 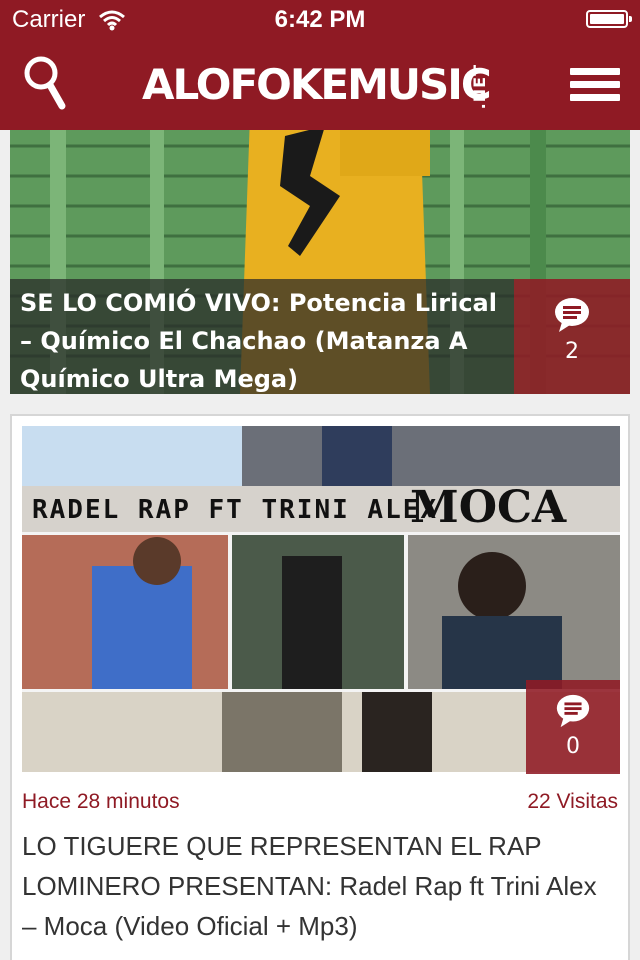 I want to click on comment-count: 0, so click(x=573, y=746).